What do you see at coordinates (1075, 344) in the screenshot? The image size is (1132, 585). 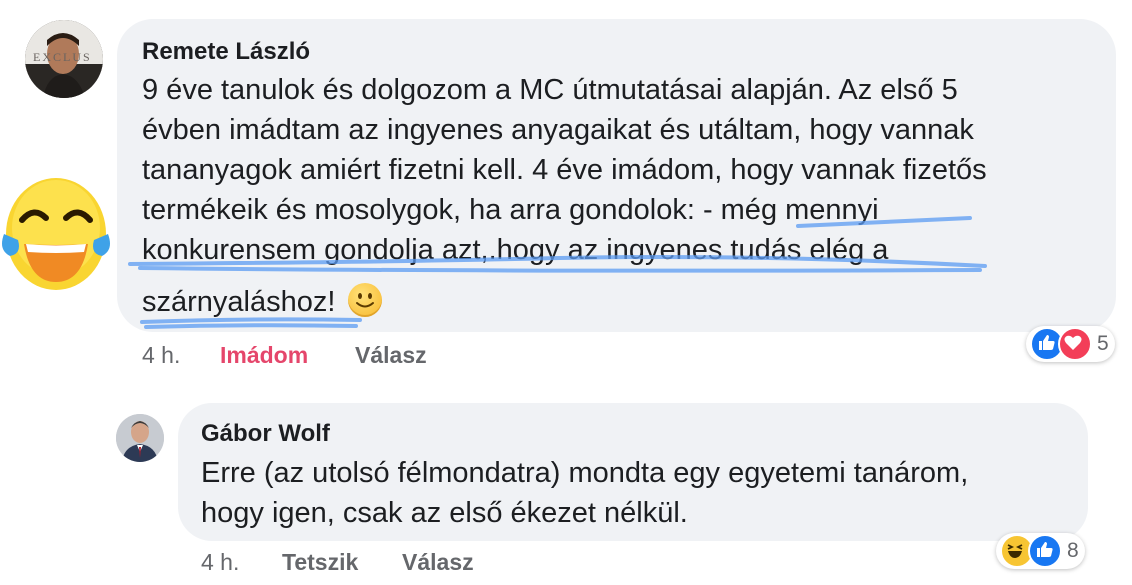 I see `love-icon` at bounding box center [1075, 344].